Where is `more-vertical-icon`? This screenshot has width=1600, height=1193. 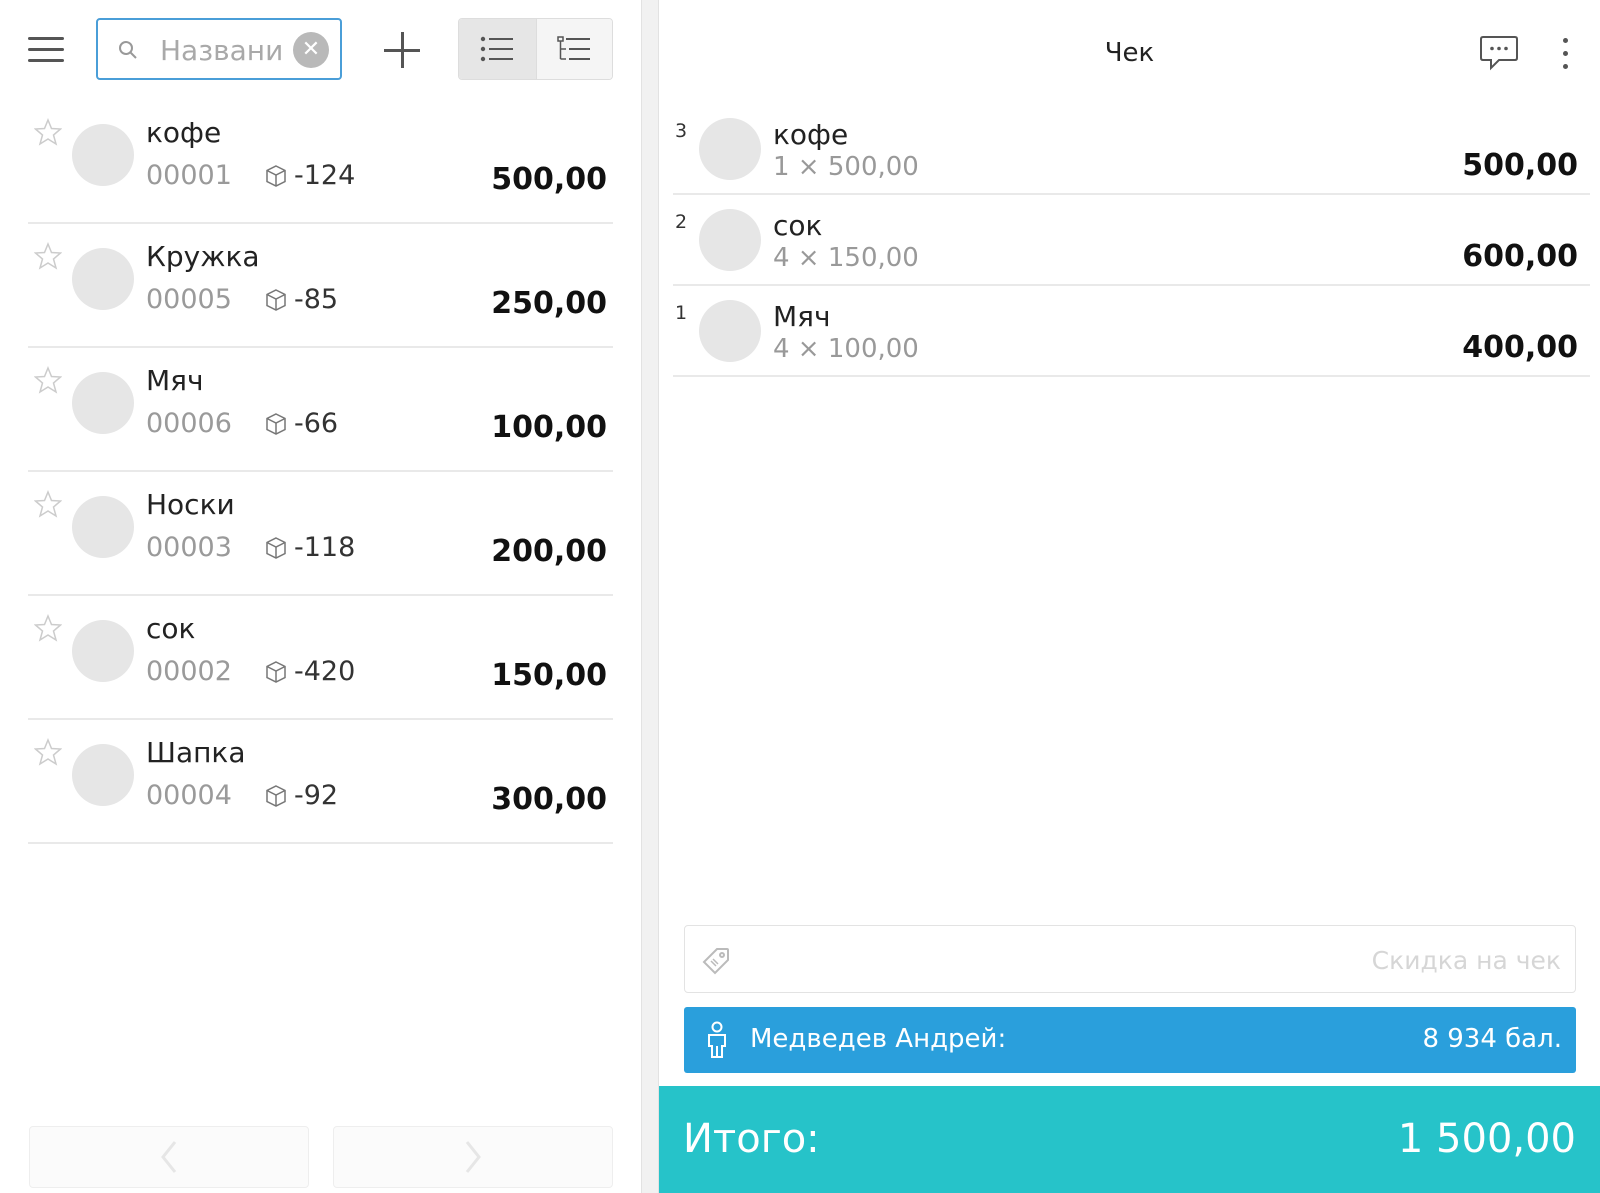
more-vertical-icon is located at coordinates (1565, 54).